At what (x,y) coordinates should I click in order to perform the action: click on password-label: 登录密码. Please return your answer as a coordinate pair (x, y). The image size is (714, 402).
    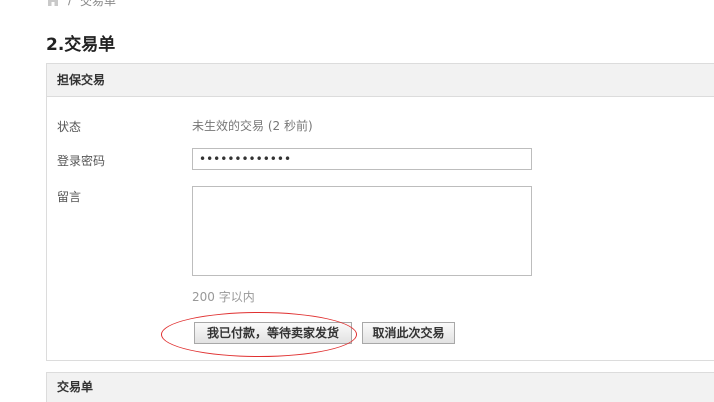
    Looking at the image, I should click on (81, 161).